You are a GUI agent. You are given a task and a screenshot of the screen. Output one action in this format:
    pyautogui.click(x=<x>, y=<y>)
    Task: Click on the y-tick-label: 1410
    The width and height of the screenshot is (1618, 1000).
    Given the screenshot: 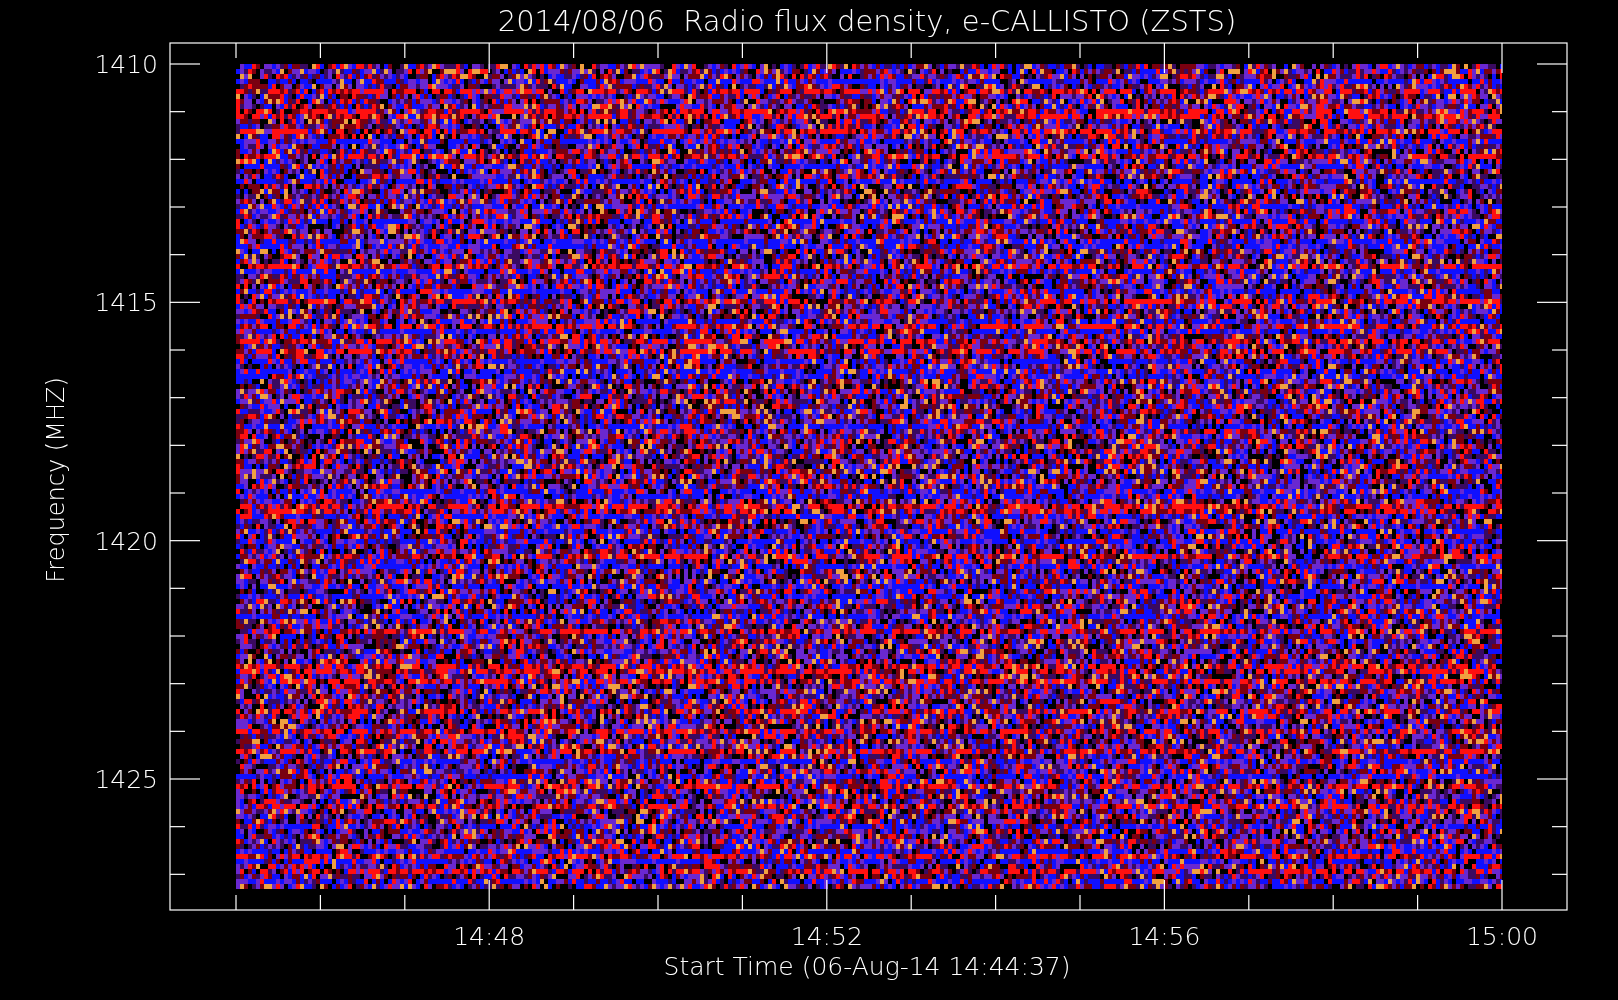 What is the action you would take?
    pyautogui.click(x=126, y=64)
    